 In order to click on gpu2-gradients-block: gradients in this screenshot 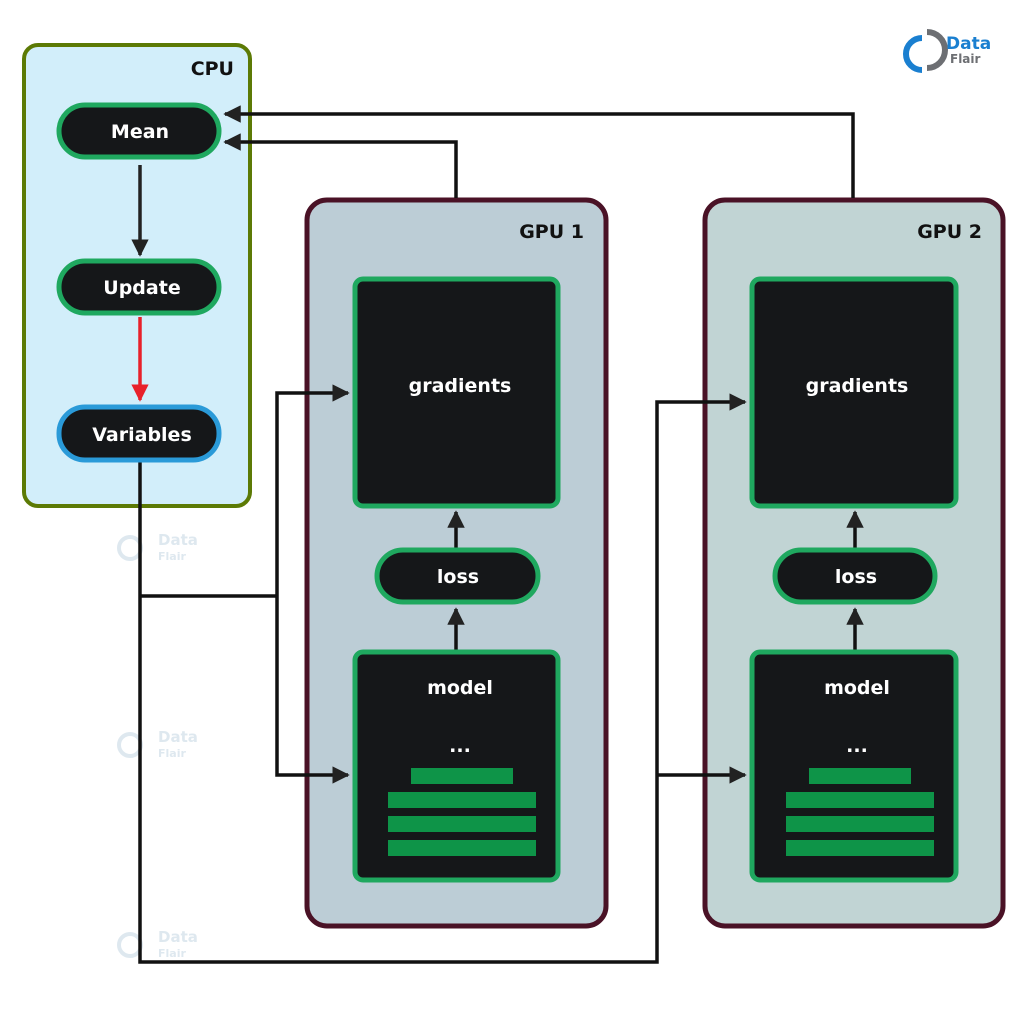, I will do `click(854, 392)`.